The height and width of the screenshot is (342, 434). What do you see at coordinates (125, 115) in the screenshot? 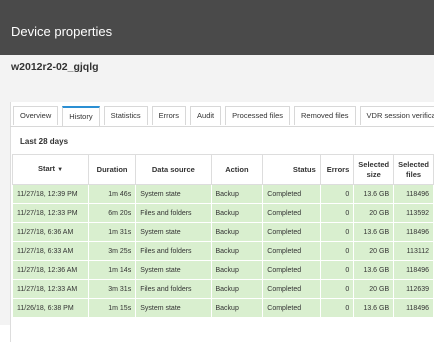
I see `tab-statistics: Statistics` at bounding box center [125, 115].